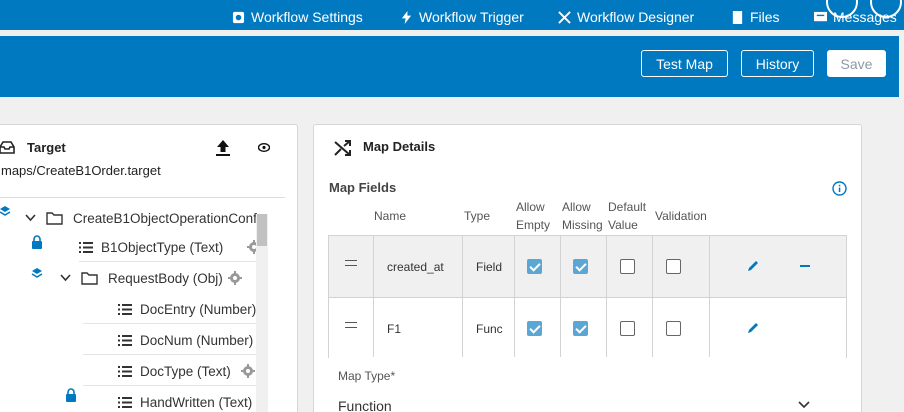 This screenshot has height=412, width=904. I want to click on test-map-button: Test Map, so click(684, 63).